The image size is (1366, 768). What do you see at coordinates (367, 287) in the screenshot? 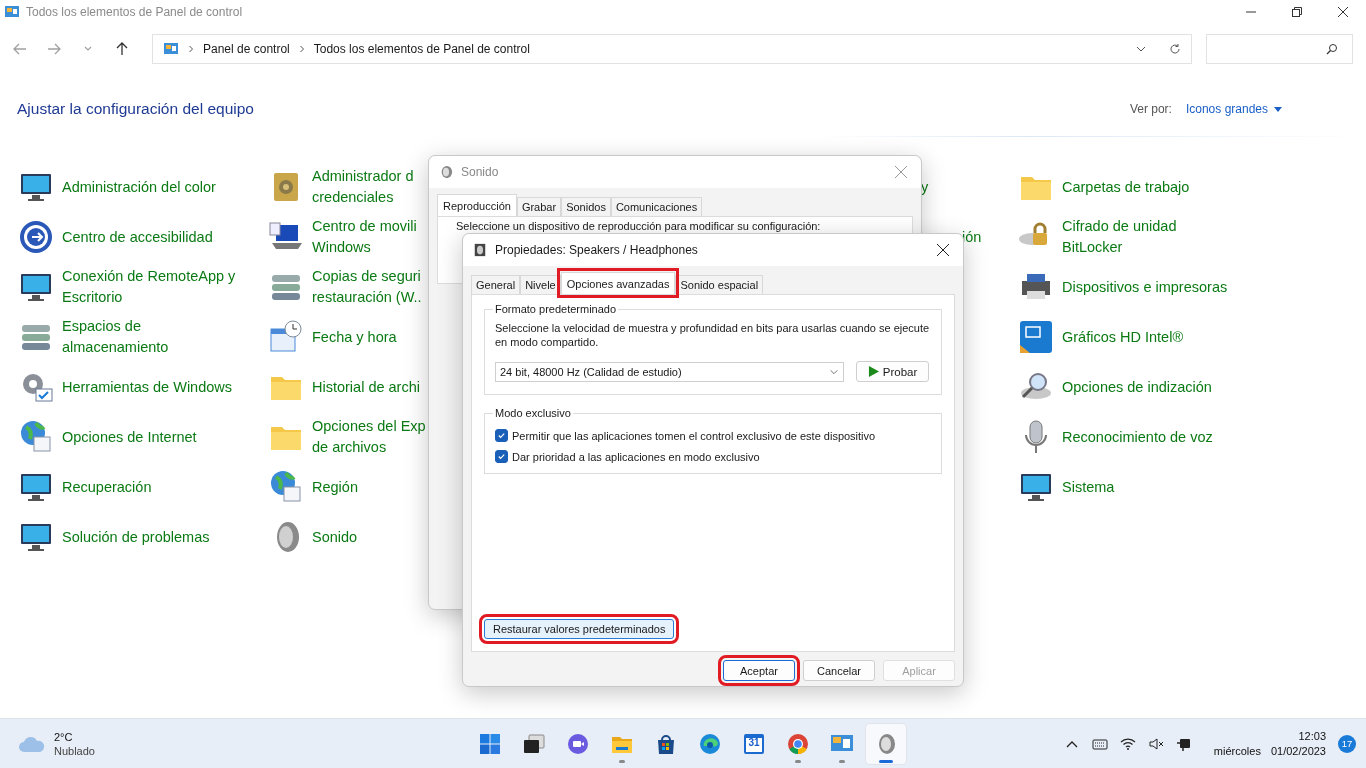
I see `control-panel-link: Copias de seguri restauración (W..` at bounding box center [367, 287].